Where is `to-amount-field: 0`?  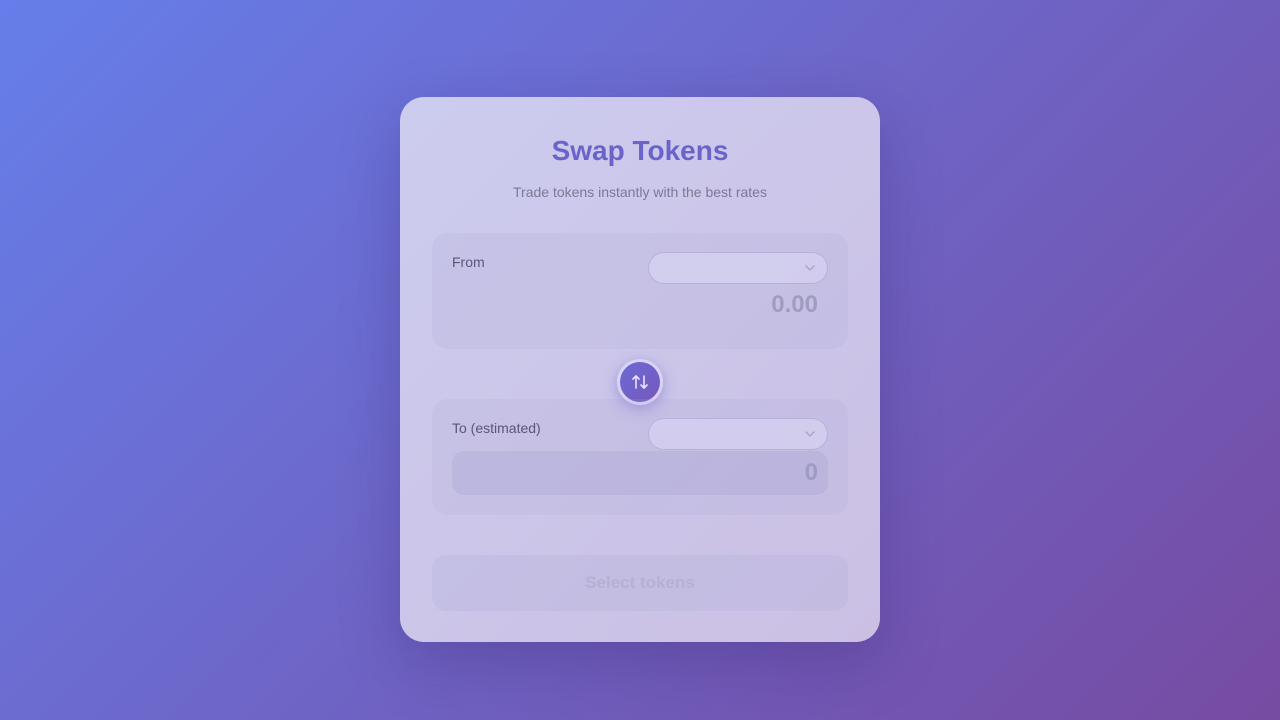
to-amount-field: 0 is located at coordinates (640, 473).